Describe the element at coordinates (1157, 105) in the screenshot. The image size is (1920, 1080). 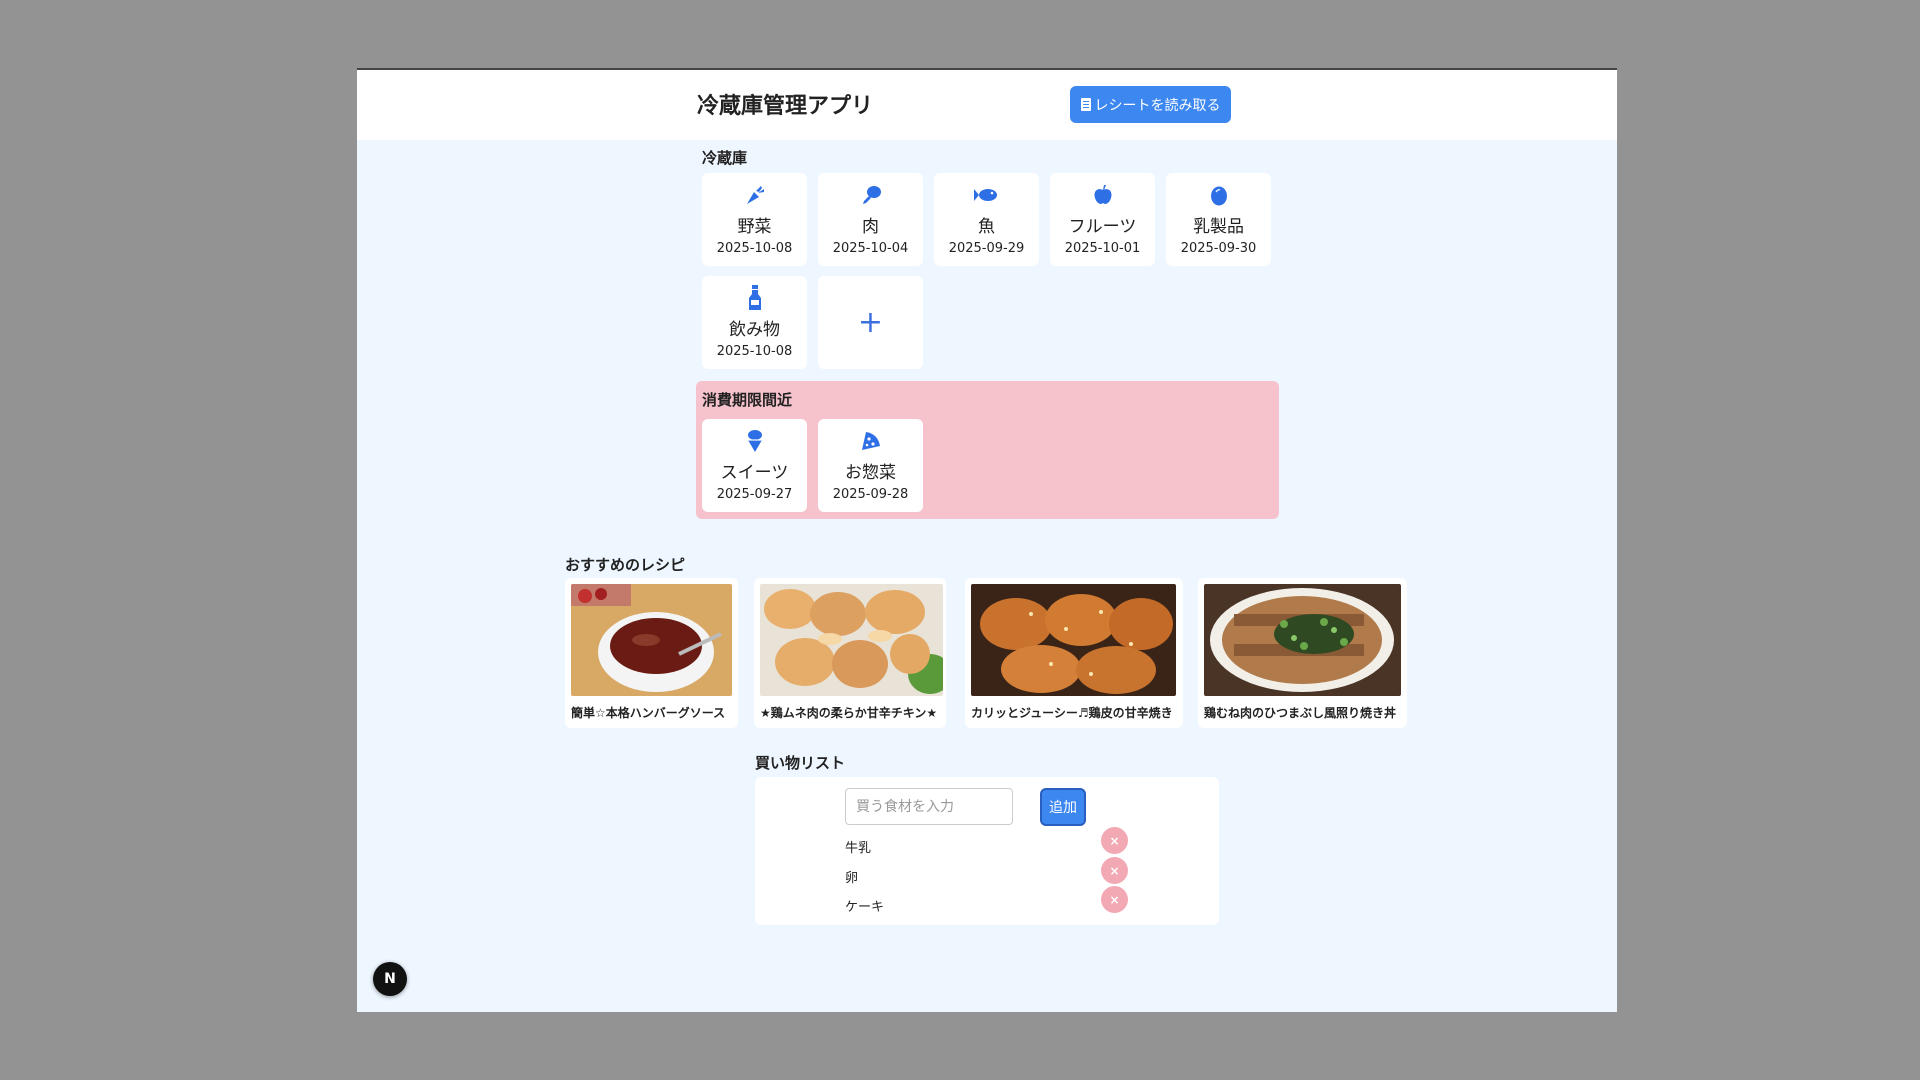
I see `scan-receipt-label: レシートを読み取る` at that location.